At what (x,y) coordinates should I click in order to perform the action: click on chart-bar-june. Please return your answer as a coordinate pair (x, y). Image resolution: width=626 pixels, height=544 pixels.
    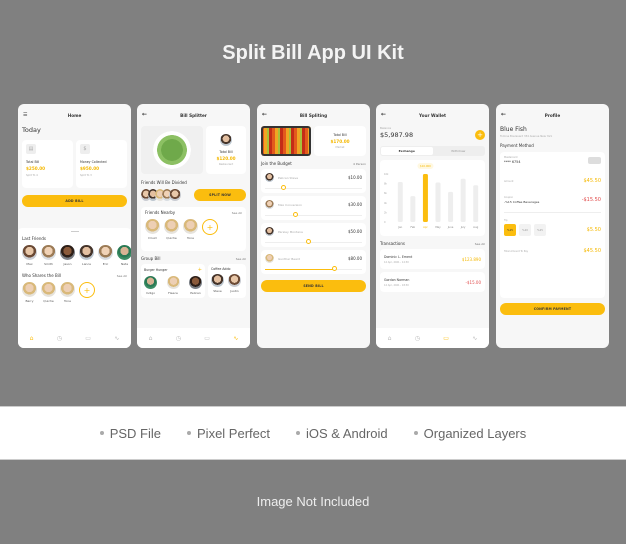
    Looking at the image, I should click on (451, 206).